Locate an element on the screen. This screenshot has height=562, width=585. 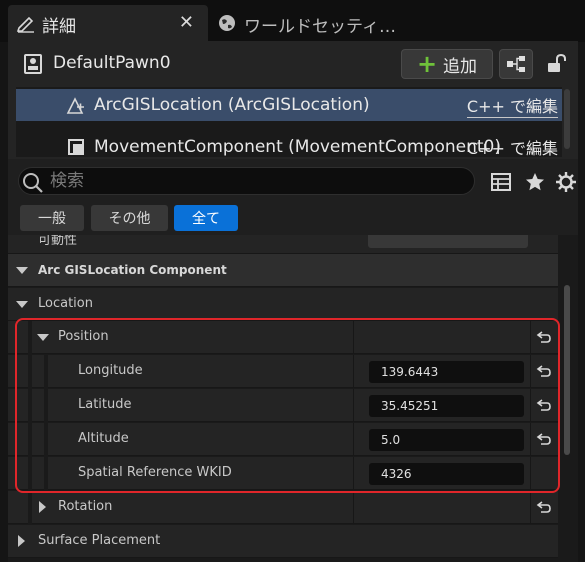
search-input is located at coordinates (250, 181).